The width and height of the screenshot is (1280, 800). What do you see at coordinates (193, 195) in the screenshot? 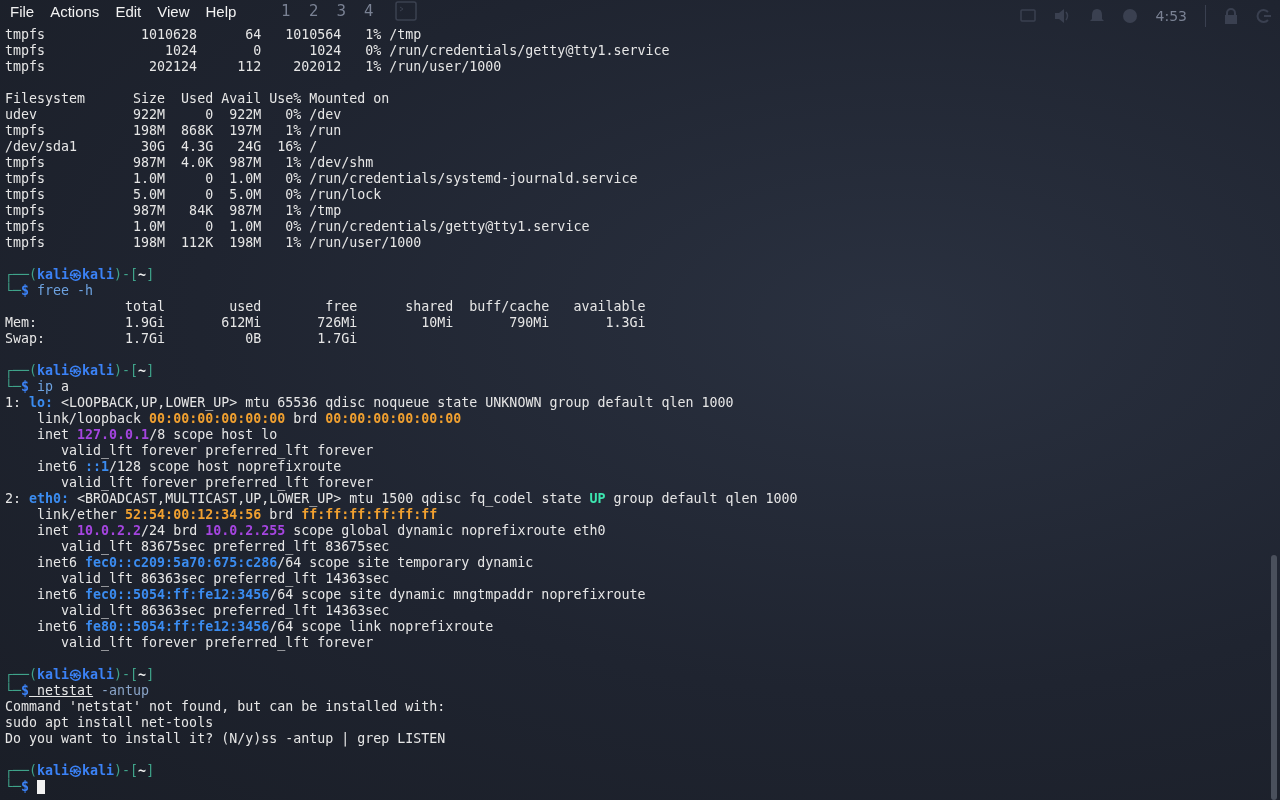
I see `output-line: tmpfs 5.0M 0 5.0M 0% /run/lock` at bounding box center [193, 195].